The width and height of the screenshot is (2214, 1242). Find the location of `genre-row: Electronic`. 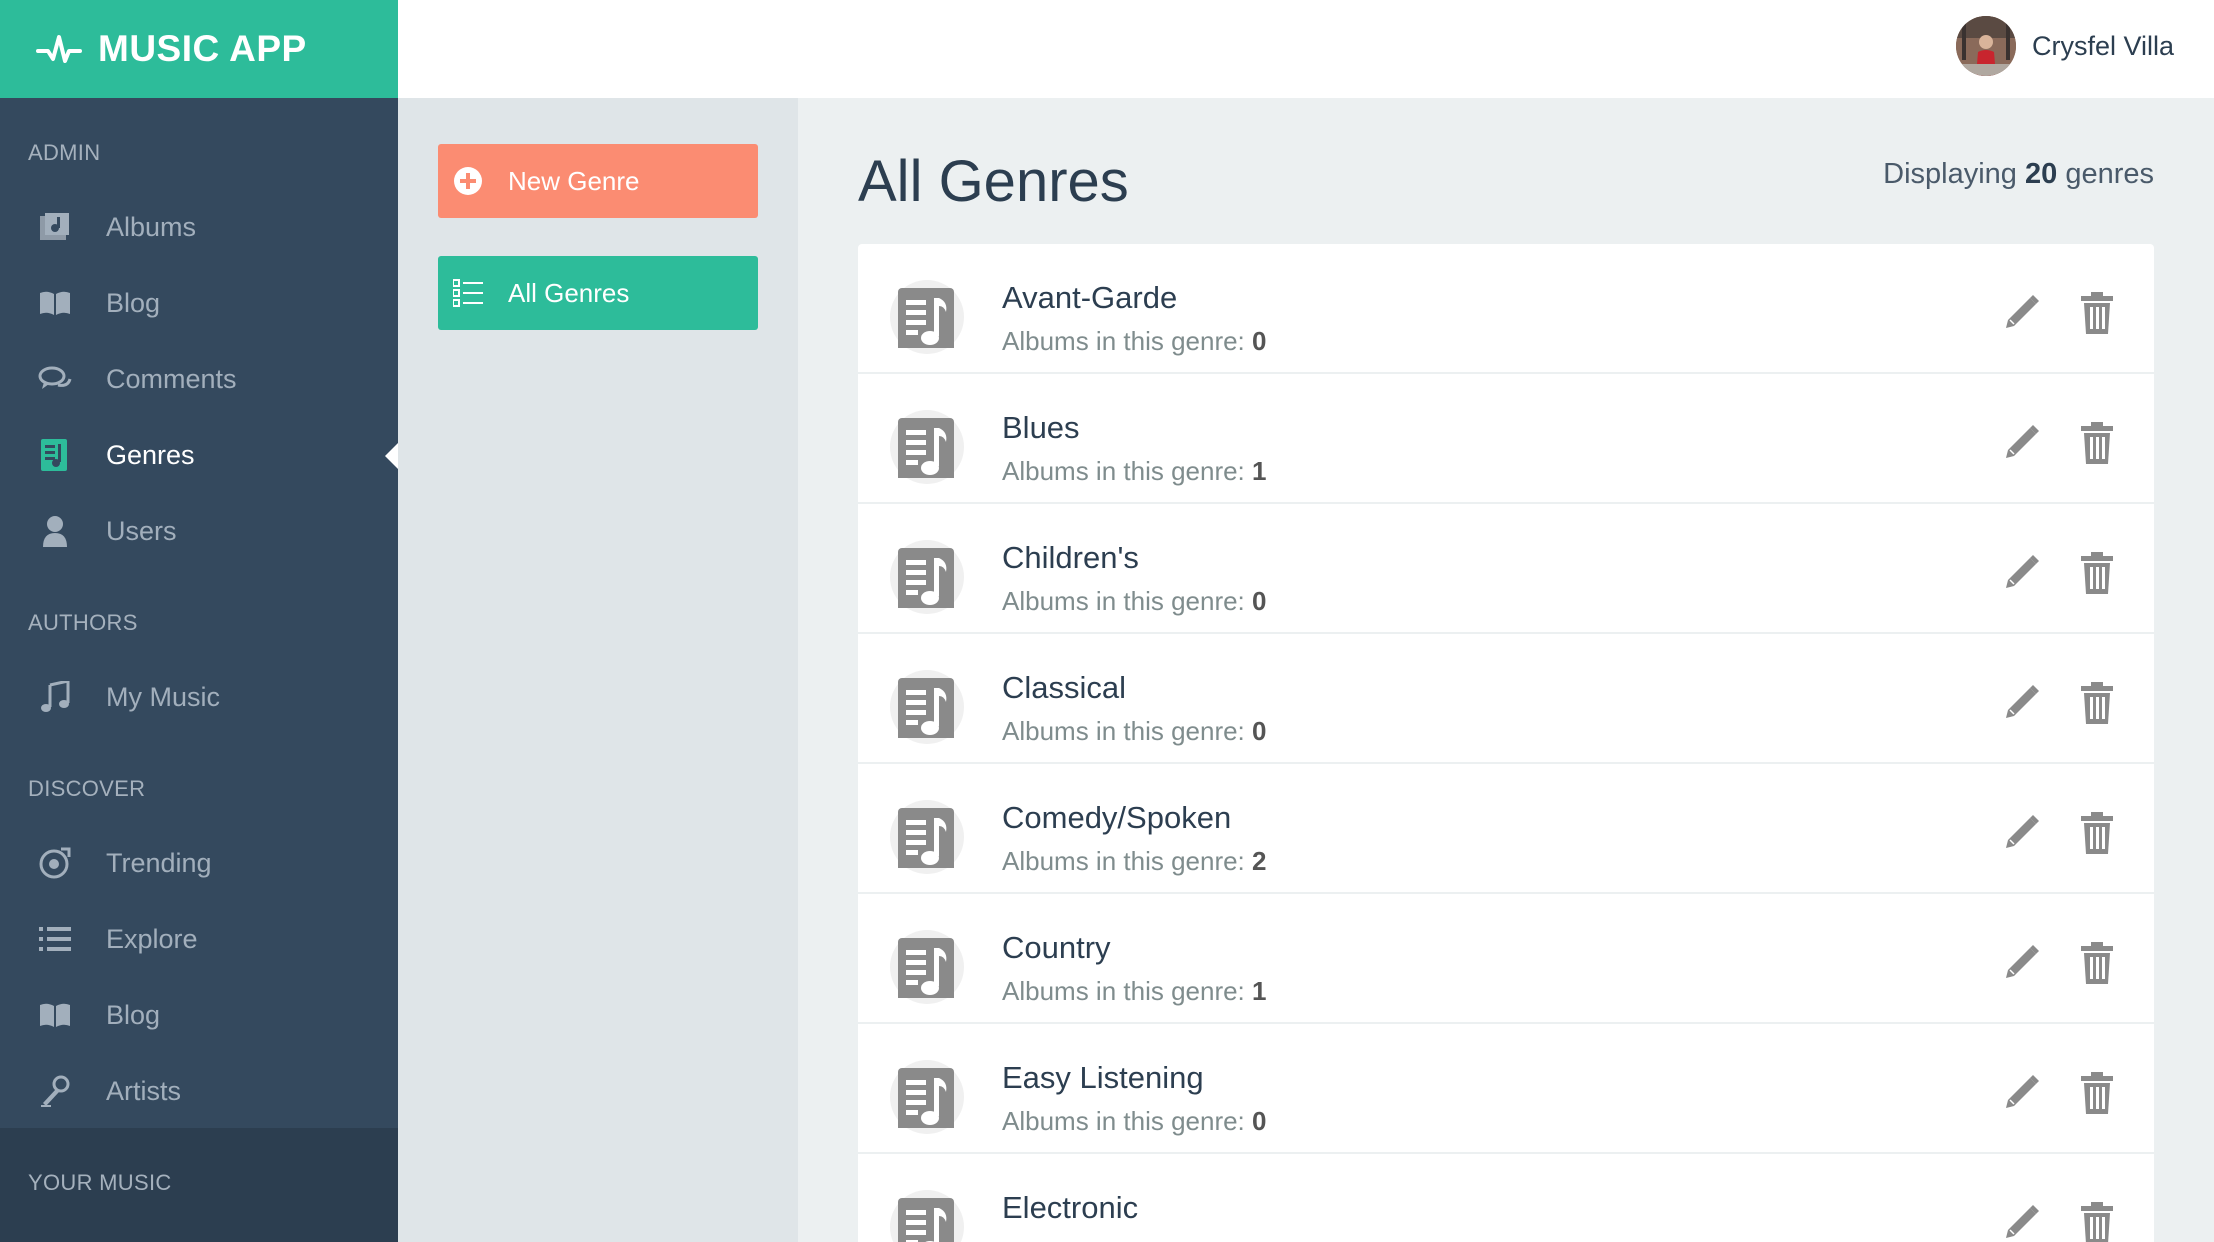

genre-row: Electronic is located at coordinates (1506, 1198).